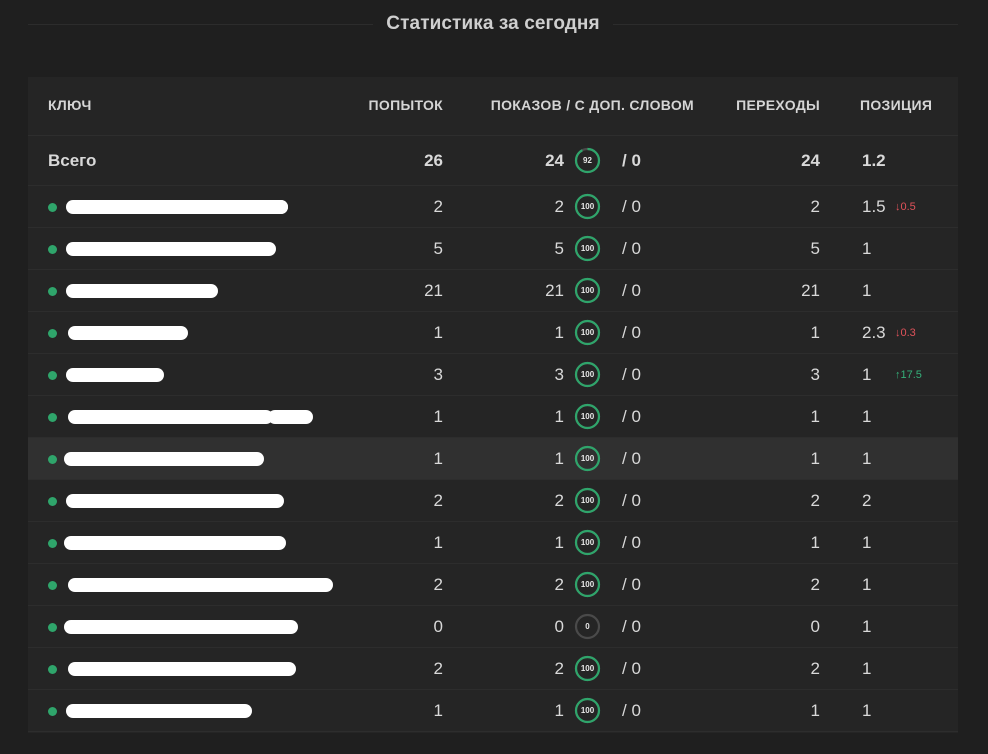 Image resolution: width=988 pixels, height=754 pixels. Describe the element at coordinates (867, 500) in the screenshot. I see `position-value: 2` at that location.